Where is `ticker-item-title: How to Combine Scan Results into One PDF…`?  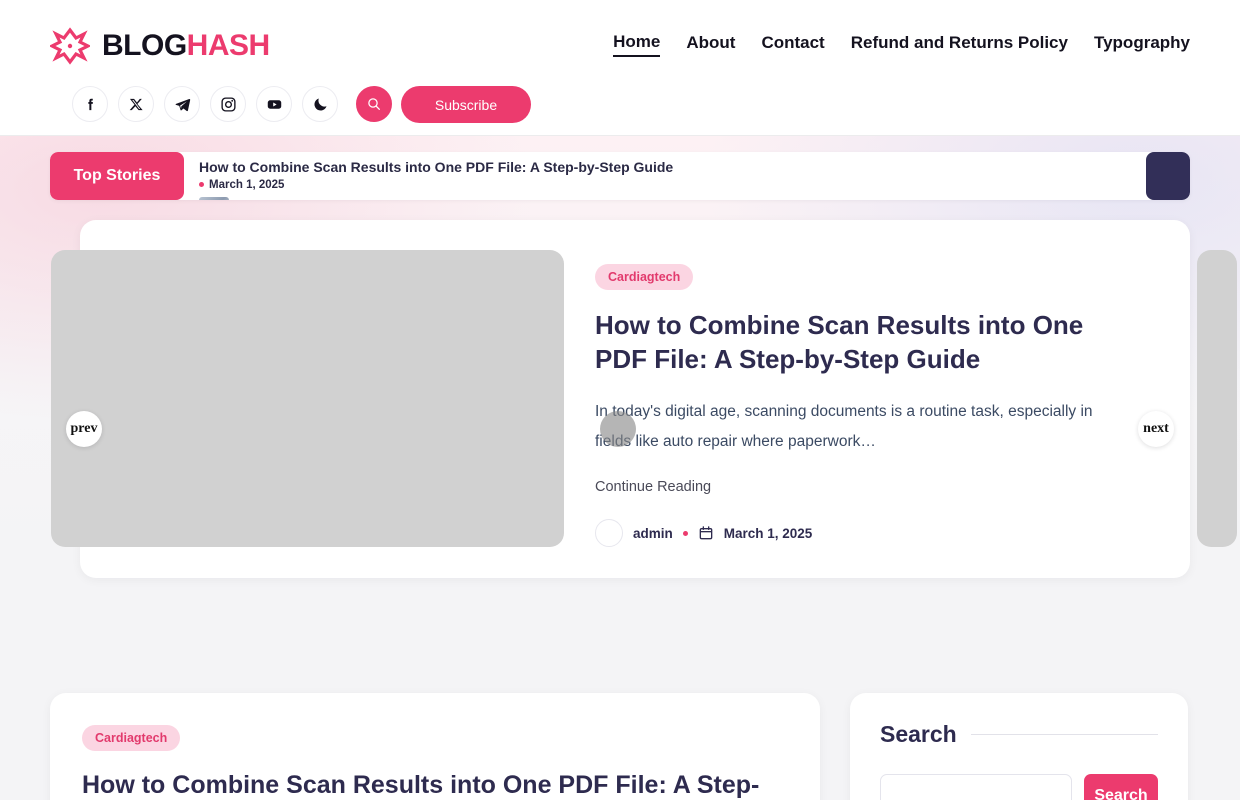
ticker-item-title: How to Combine Scan Results into One PDF… is located at coordinates (672, 167).